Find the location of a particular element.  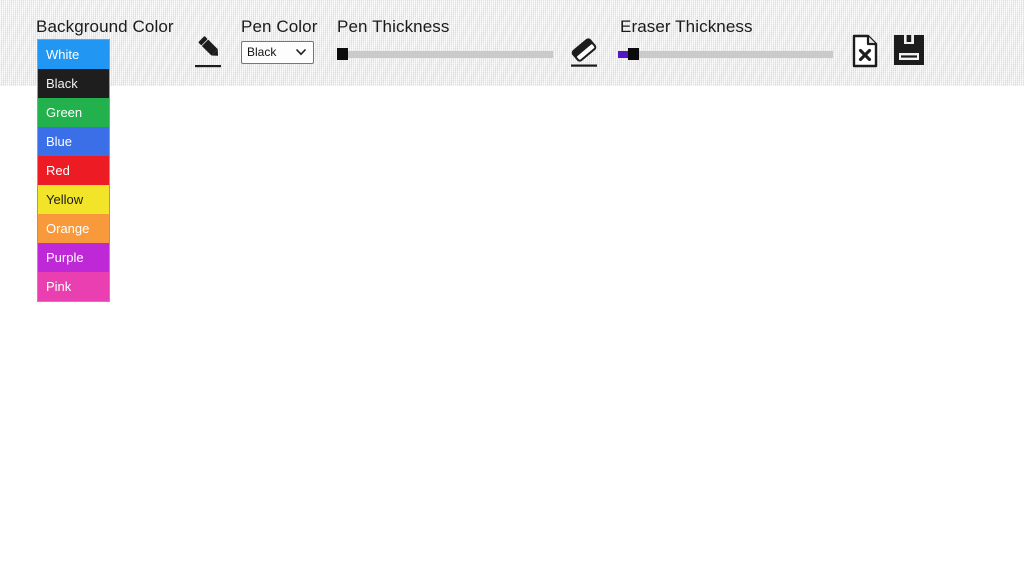

background-color-option-black: Black is located at coordinates (73, 83).